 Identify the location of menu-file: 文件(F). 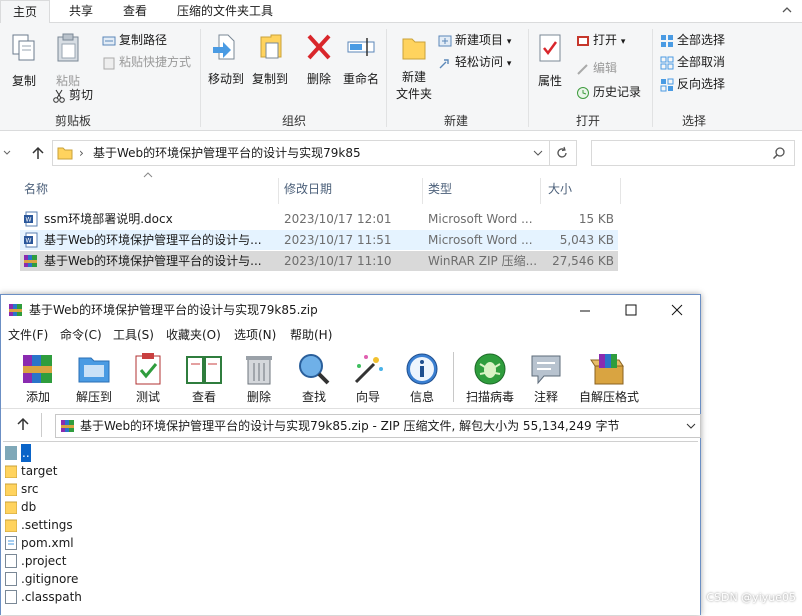
(28, 335).